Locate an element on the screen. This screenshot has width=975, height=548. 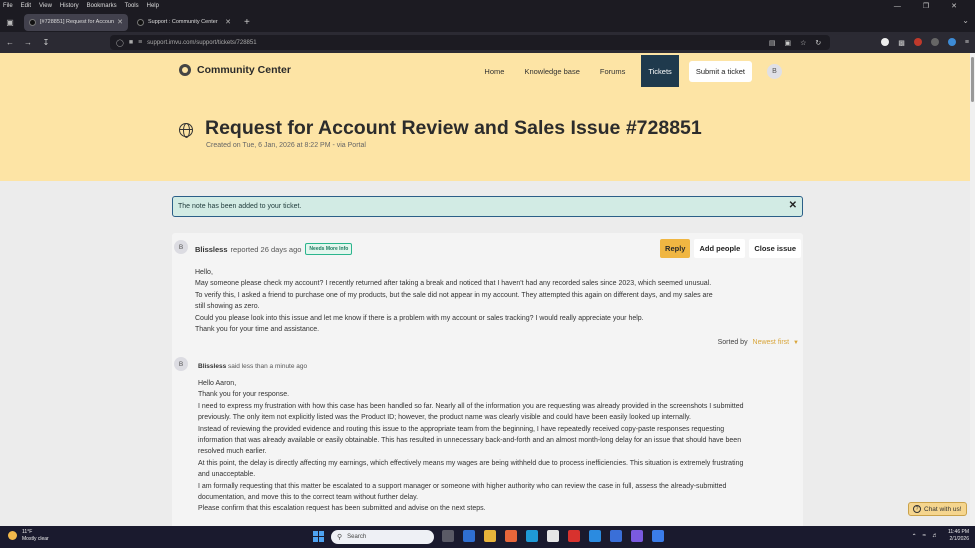
message-line: and unacceptable. is located at coordinates (227, 475).